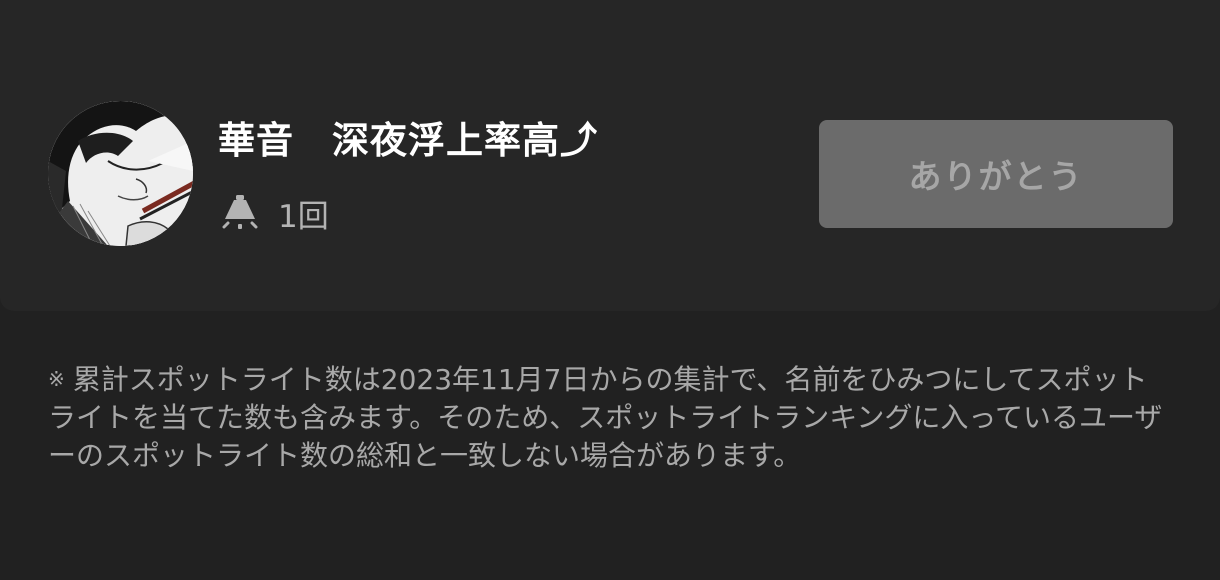 The image size is (1220, 580). I want to click on spotlight-count-text: 1回, so click(303, 216).